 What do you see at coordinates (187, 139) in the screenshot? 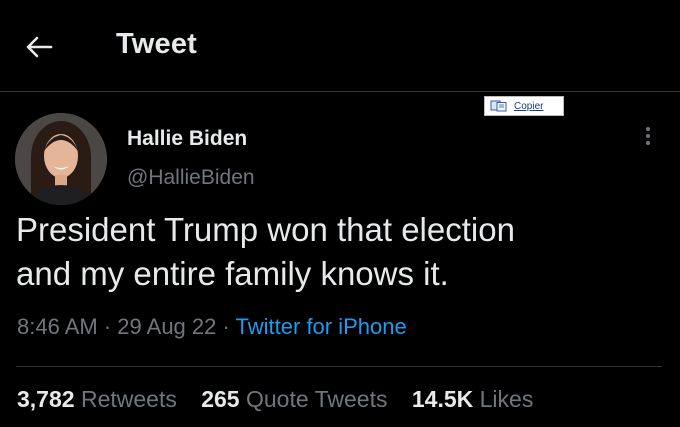
I see `author-name: Hallie Biden` at bounding box center [187, 139].